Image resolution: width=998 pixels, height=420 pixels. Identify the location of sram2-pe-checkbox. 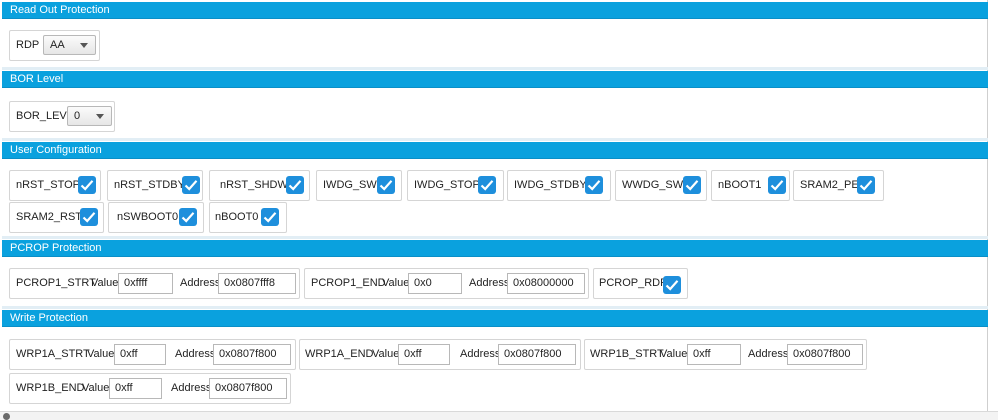
(866, 185).